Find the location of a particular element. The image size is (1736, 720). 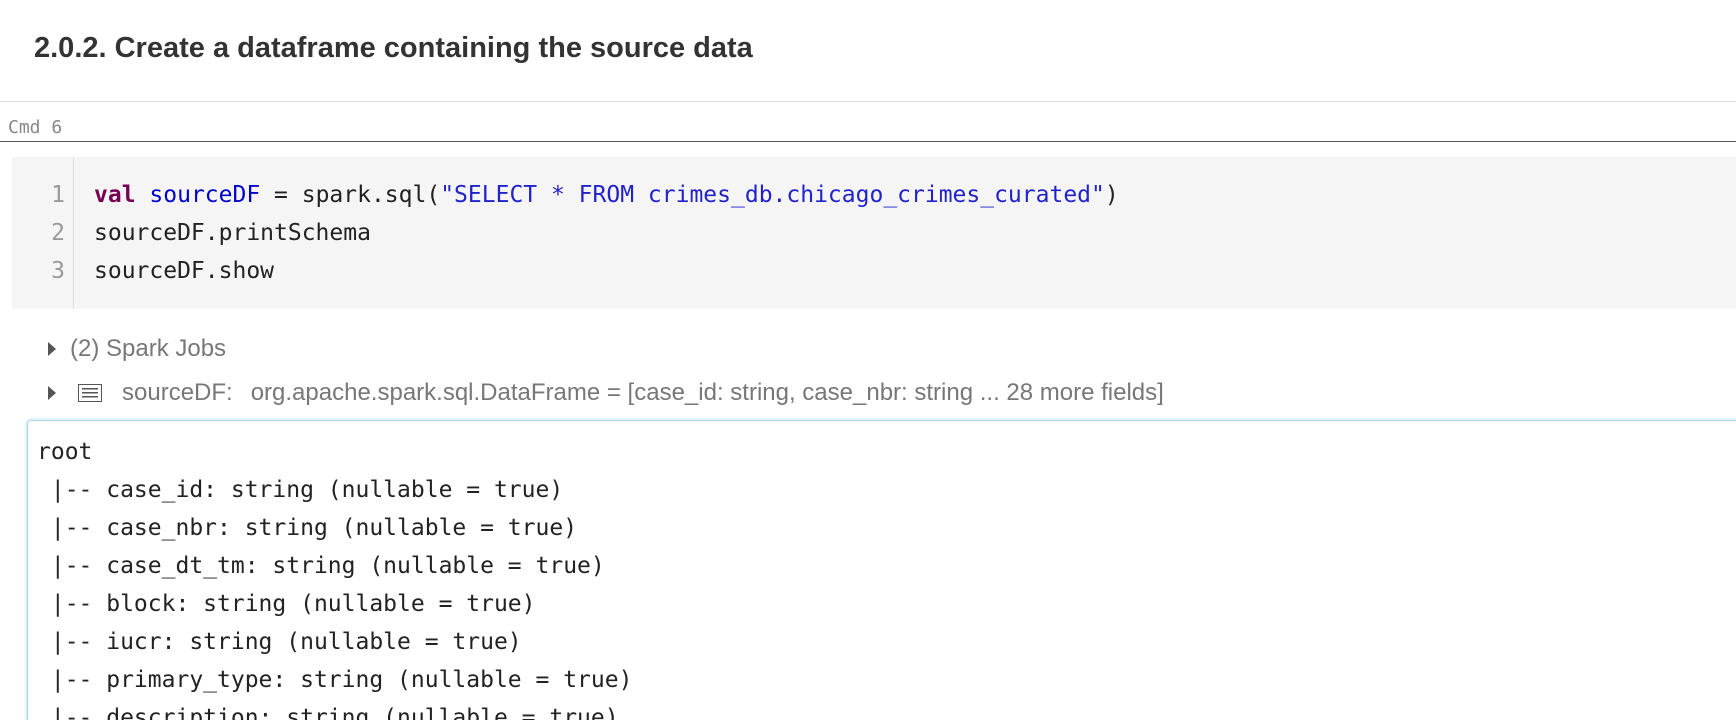

table-icon is located at coordinates (90, 393).